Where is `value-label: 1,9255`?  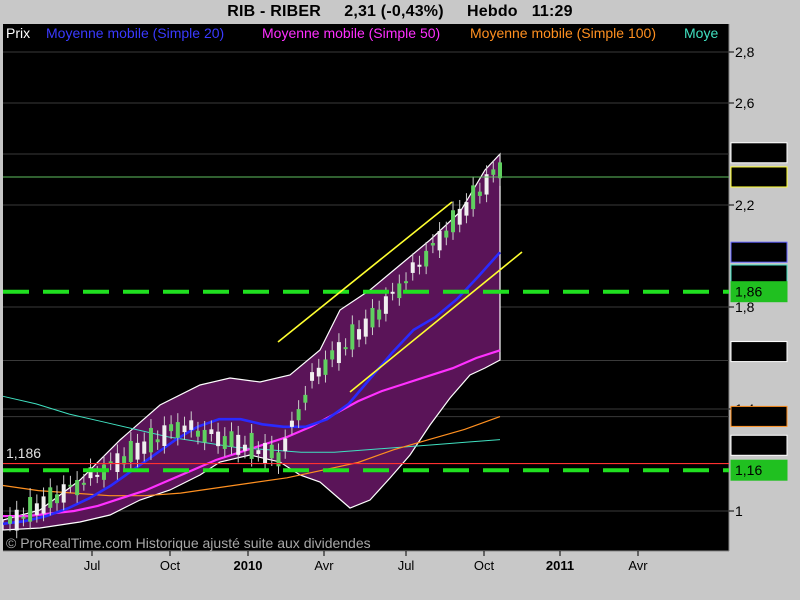
value-label: 1,9255 is located at coordinates (756, 275).